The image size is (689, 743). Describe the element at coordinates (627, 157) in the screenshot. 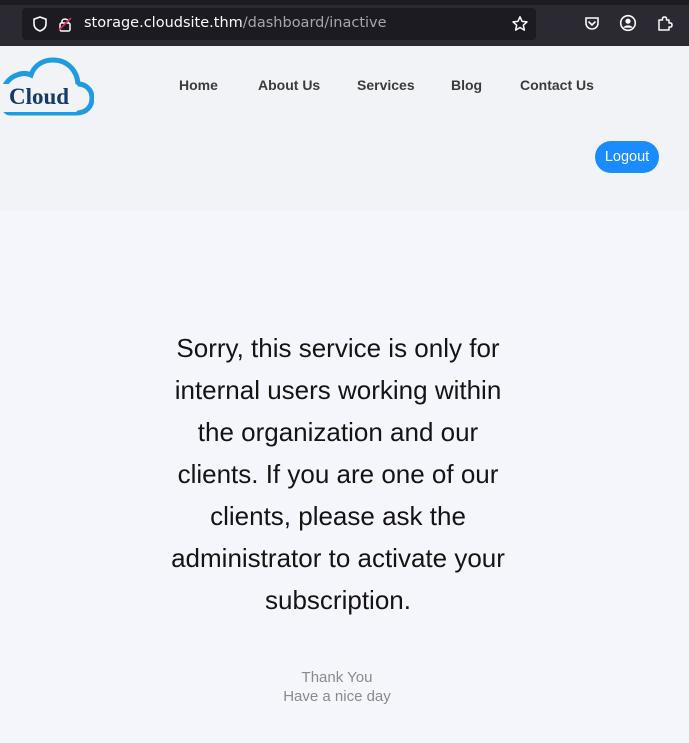

I see `logout-button: Logout` at that location.